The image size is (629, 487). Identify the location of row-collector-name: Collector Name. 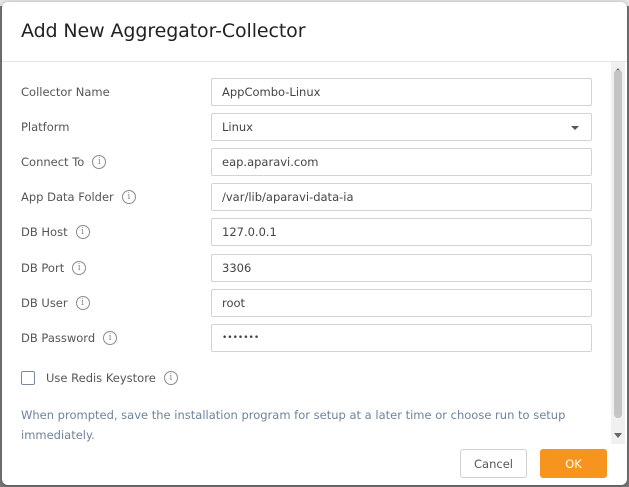
(306, 92).